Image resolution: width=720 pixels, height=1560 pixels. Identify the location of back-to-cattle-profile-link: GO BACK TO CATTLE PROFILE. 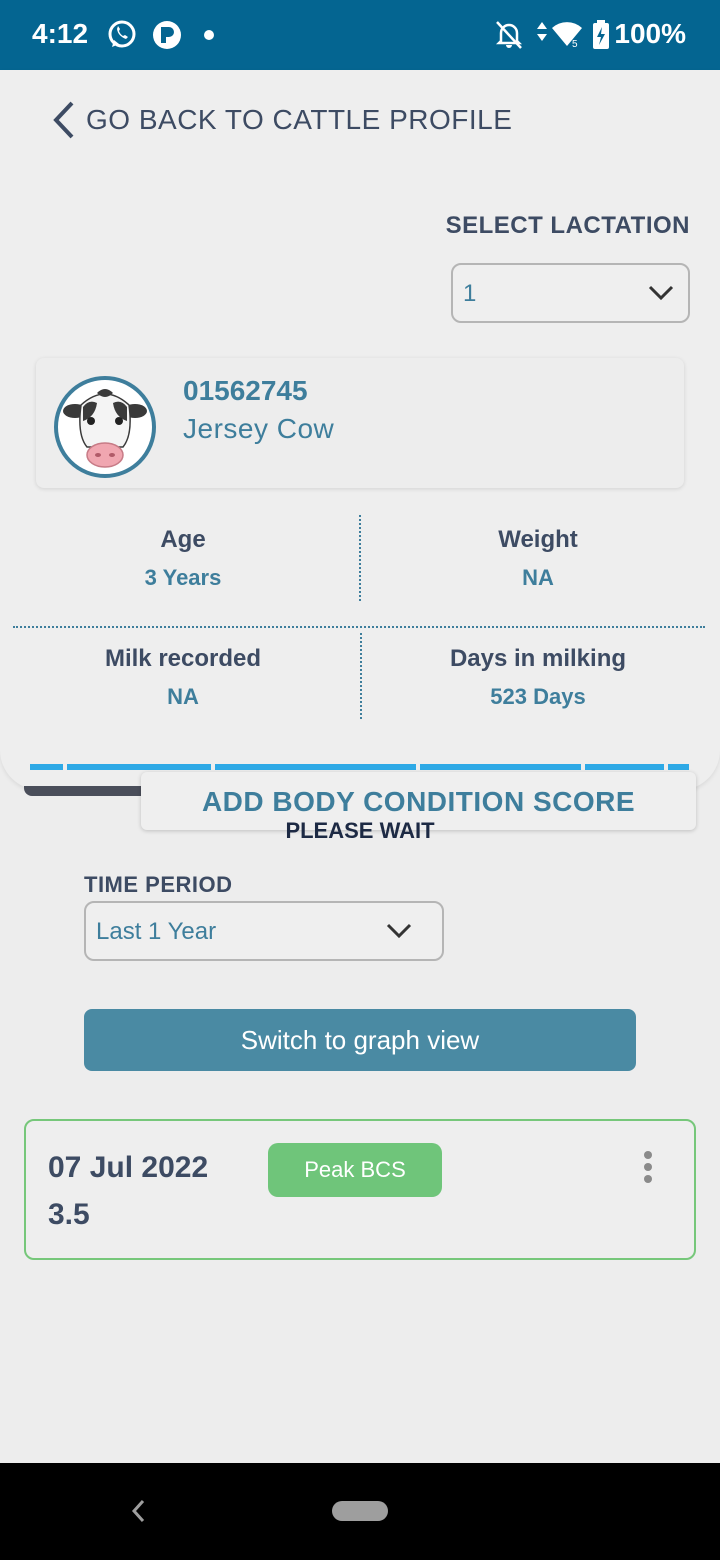
(281, 120).